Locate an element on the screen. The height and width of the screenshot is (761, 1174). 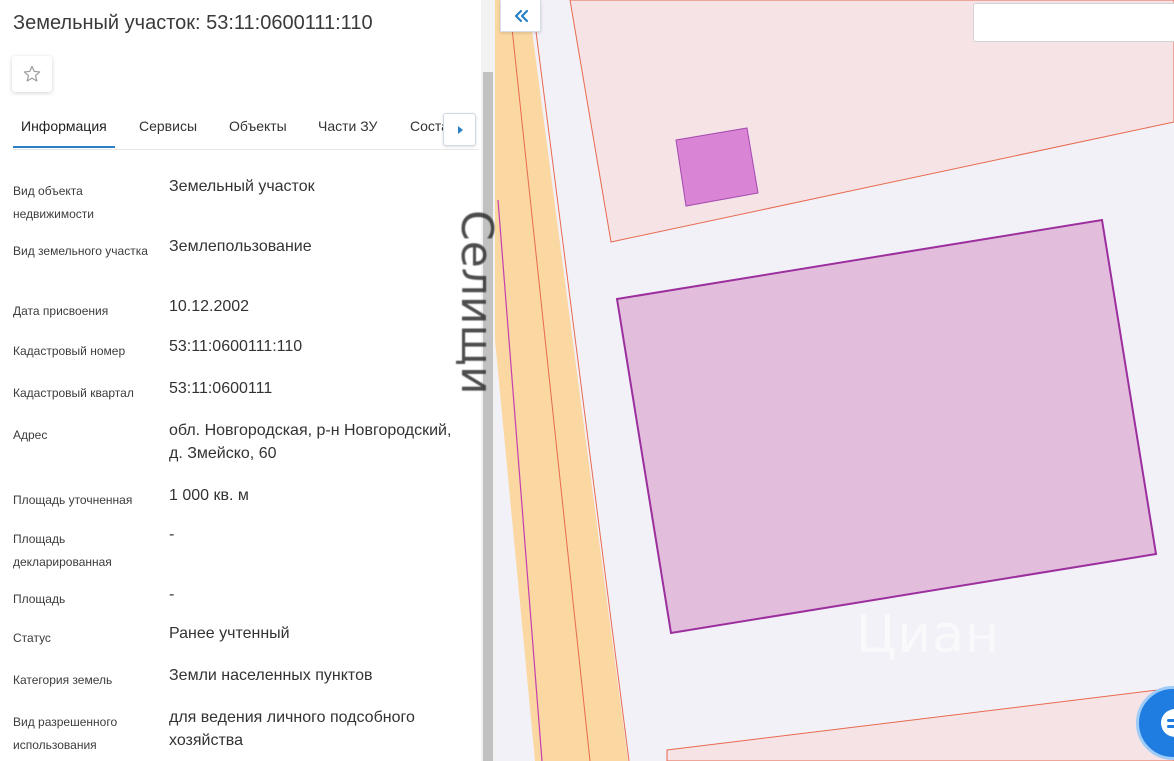
info-label: Вид объекта недвижимости is located at coordinates (53, 202).